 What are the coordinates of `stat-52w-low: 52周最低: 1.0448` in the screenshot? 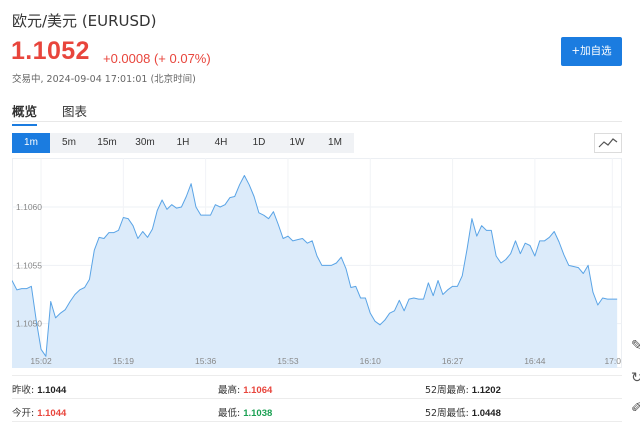 It's located at (463, 412).